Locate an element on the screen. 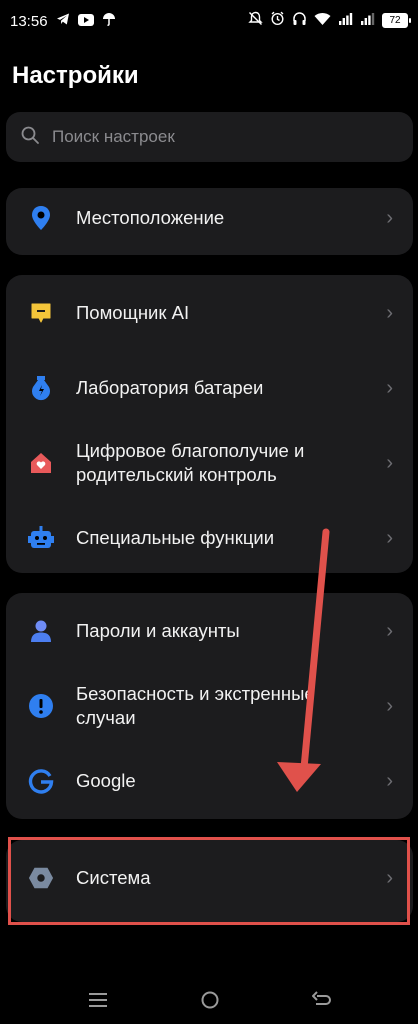 This screenshot has height=1024, width=418. navigation-bar is located at coordinates (209, 1000).